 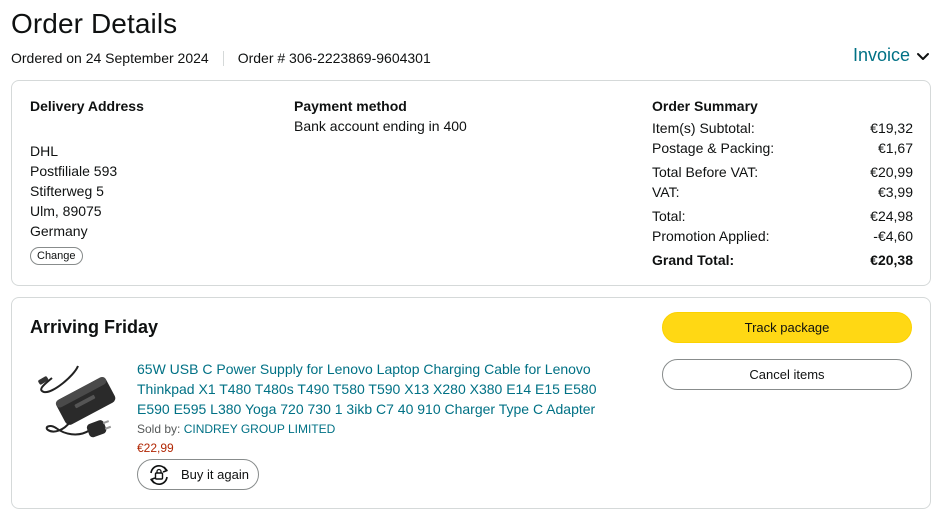 I want to click on sold-by-label: Sold by:, so click(x=159, y=429).